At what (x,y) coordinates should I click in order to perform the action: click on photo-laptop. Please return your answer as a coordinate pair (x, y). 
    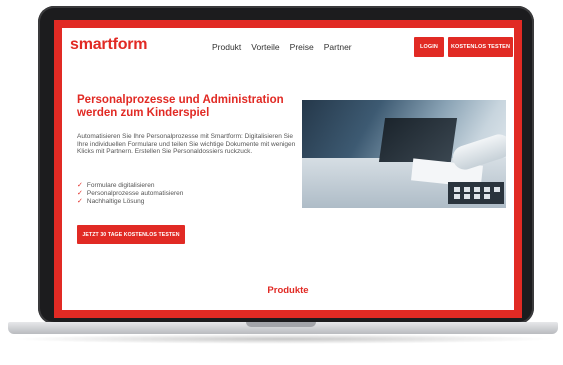
    Looking at the image, I should click on (418, 140).